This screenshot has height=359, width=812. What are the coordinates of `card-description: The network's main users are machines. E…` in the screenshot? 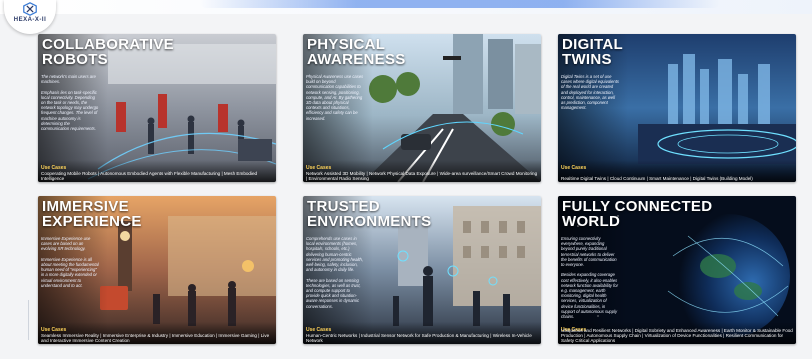 It's located at (70, 103).